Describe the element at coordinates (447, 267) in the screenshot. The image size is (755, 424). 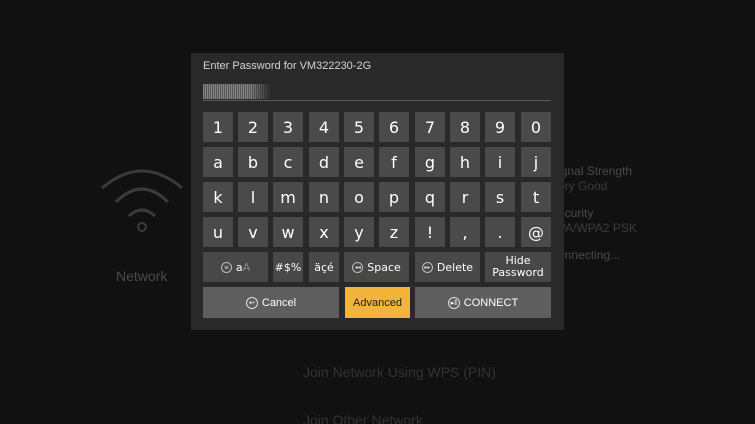
I see `delete-key: ▸▸ Delete` at that location.